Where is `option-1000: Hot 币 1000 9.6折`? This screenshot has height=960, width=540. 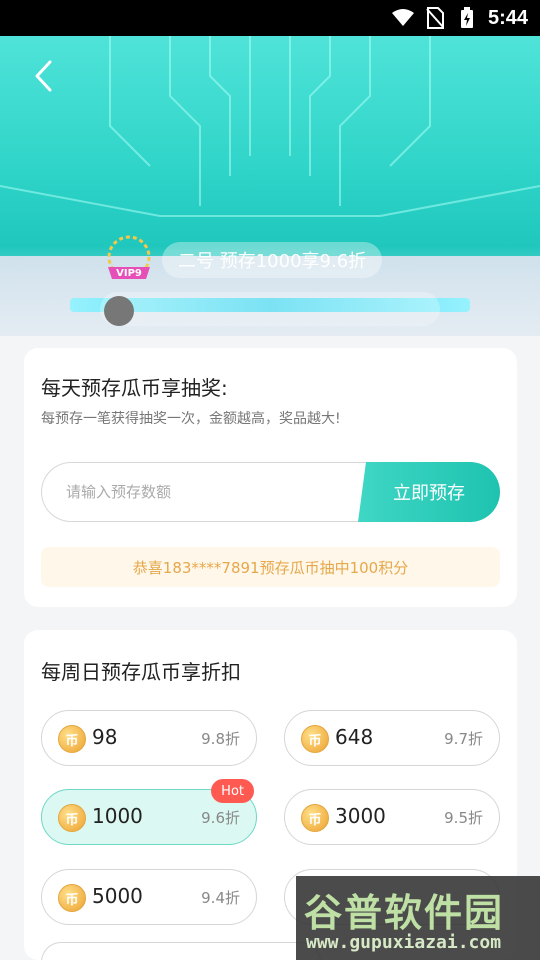 option-1000: Hot 币 1000 9.6折 is located at coordinates (149, 812).